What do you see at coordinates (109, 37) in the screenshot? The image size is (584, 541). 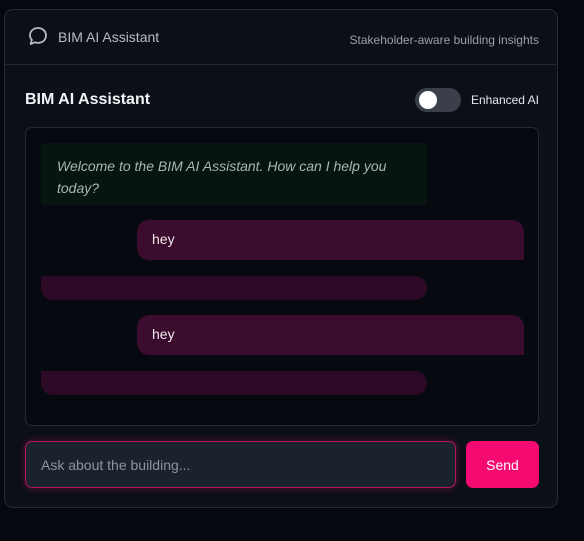 I see `header-title: BIM AI Assistant` at bounding box center [109, 37].